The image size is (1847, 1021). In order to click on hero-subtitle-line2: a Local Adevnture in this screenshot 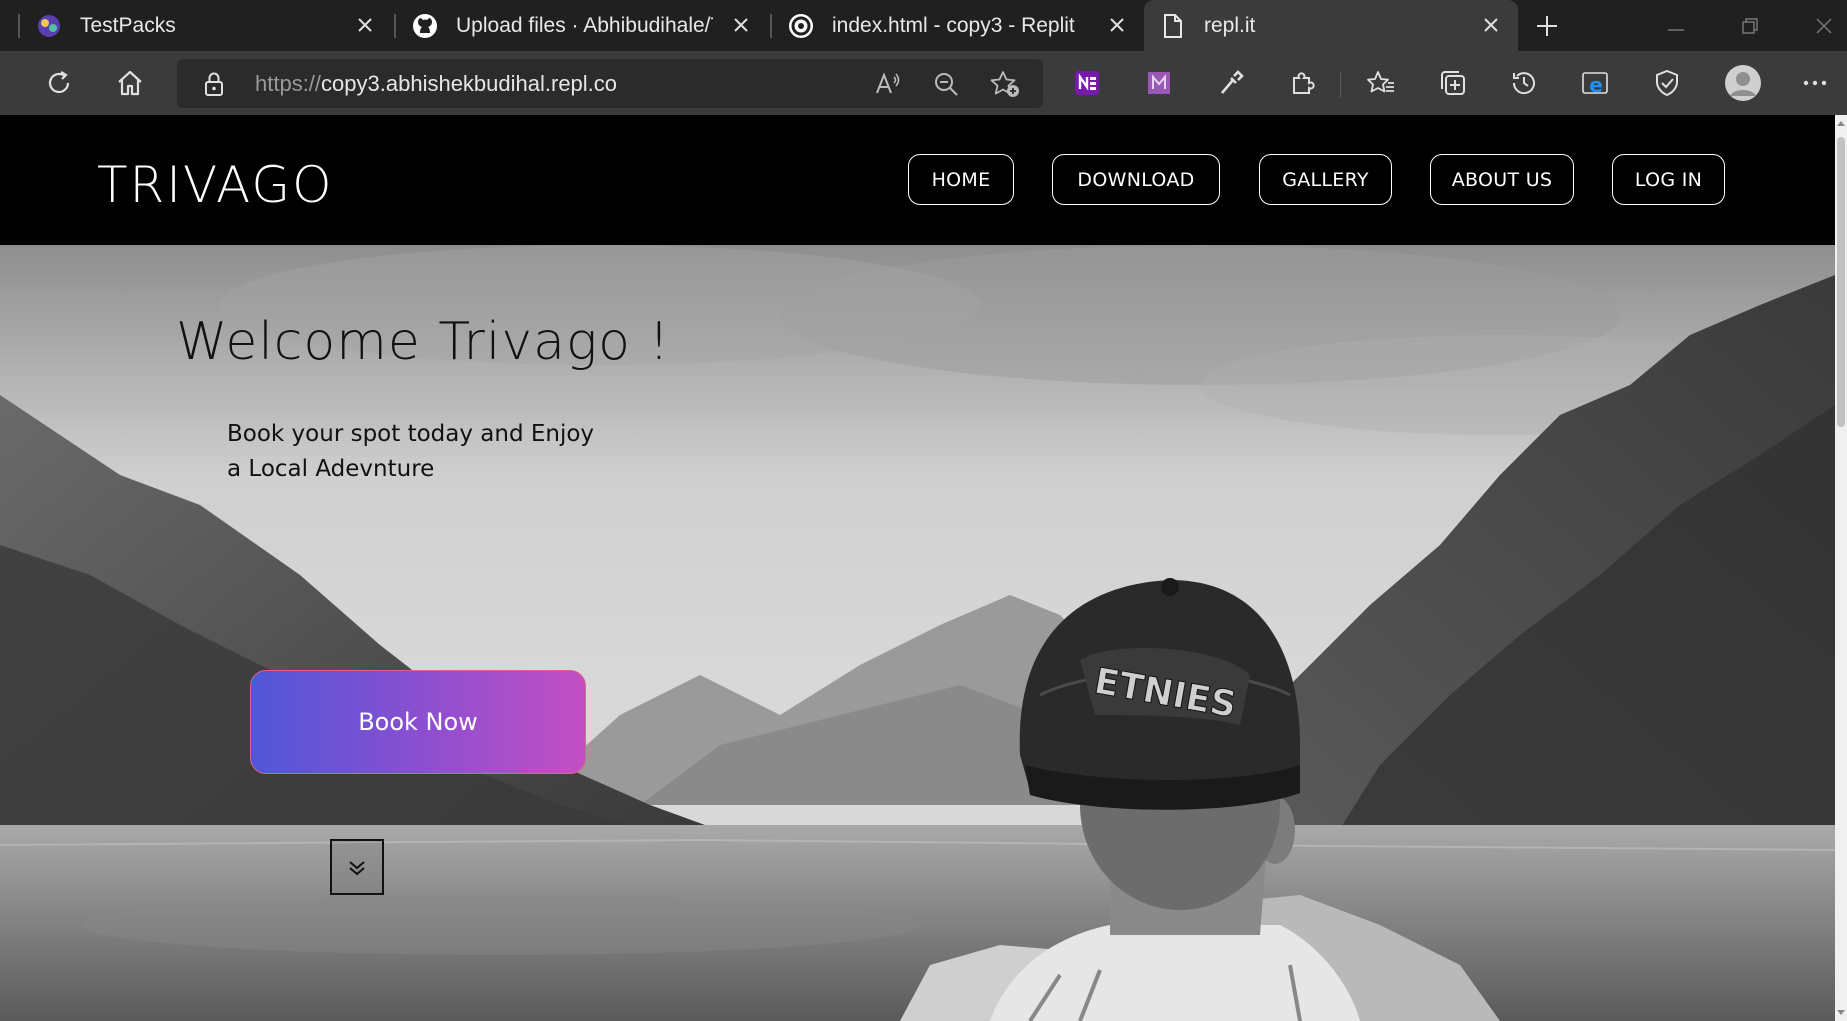, I will do `click(331, 469)`.